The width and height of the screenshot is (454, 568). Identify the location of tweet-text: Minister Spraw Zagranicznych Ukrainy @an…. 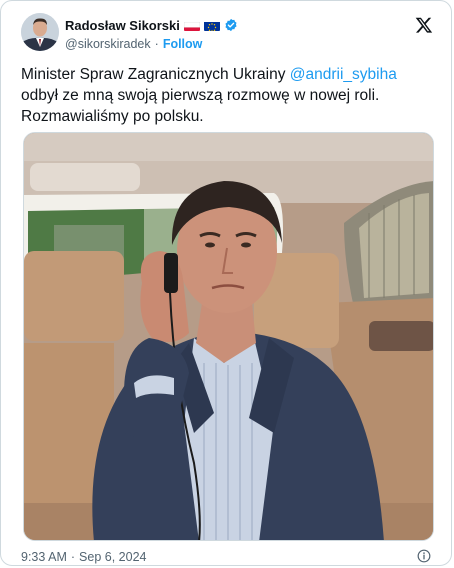
(221, 95).